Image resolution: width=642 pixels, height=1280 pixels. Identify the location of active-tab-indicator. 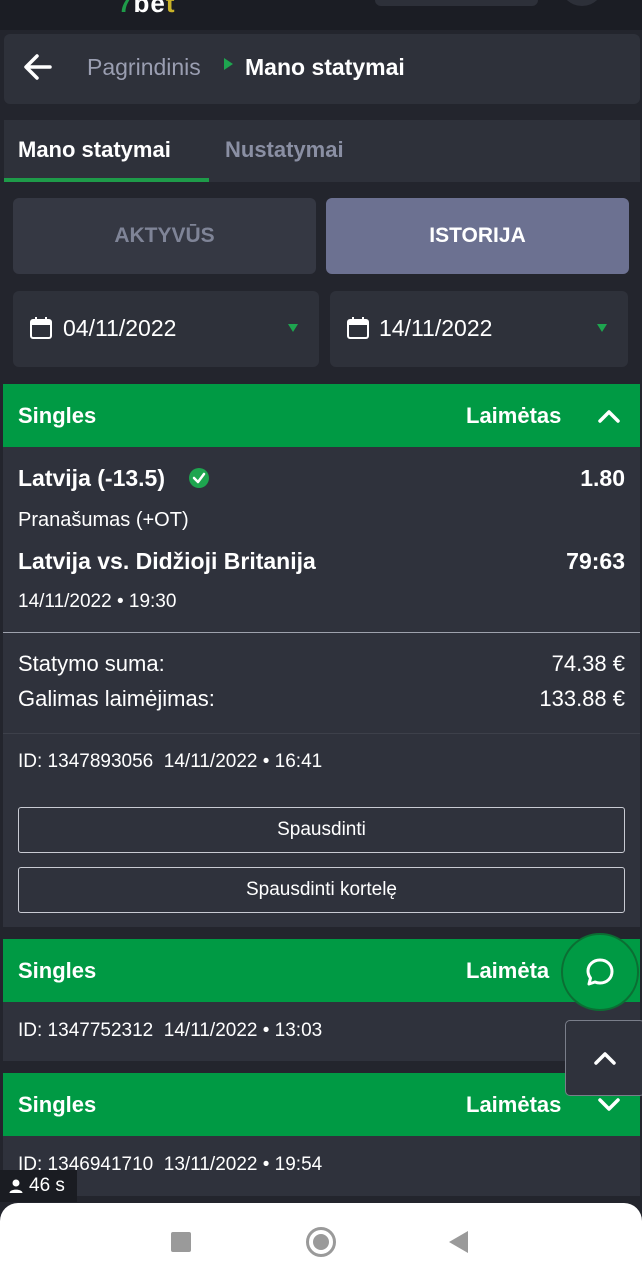
(106, 180).